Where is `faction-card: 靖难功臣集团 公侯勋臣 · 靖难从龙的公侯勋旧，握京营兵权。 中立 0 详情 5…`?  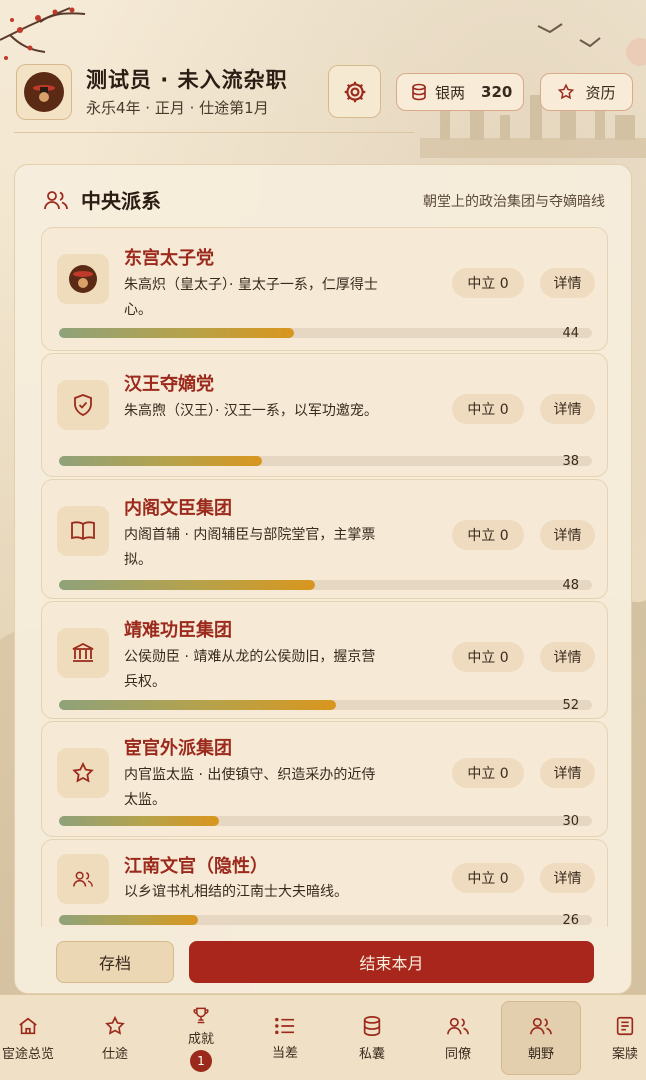
faction-card: 靖难功臣集团 公侯勋臣 · 靖难从龙的公侯勋旧，握京营兵权。 中立 0 详情 5… is located at coordinates (324, 660).